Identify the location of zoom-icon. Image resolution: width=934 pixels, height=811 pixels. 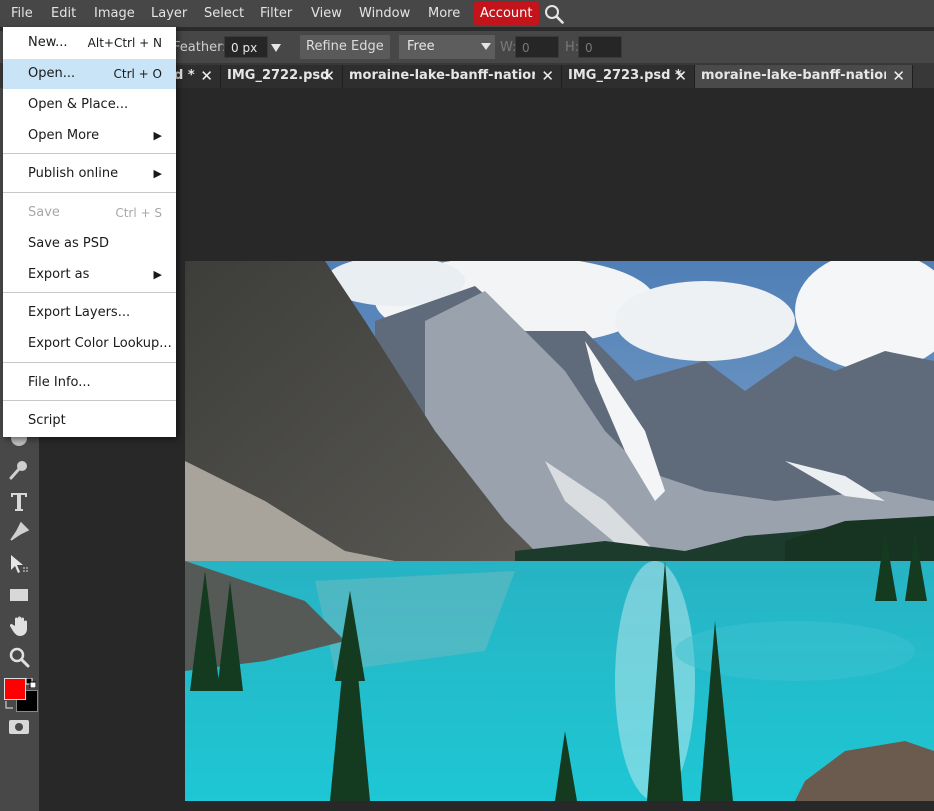
(19, 657).